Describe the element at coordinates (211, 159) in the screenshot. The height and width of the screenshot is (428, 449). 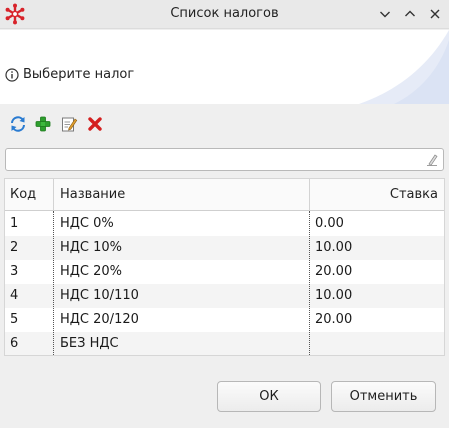
I see `filter-input` at that location.